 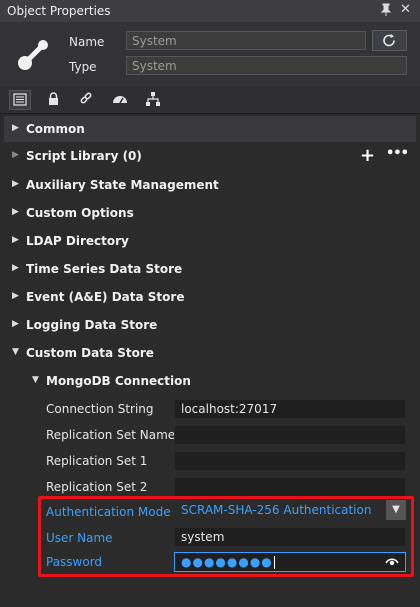 I want to click on name-label: Name, so click(x=87, y=42).